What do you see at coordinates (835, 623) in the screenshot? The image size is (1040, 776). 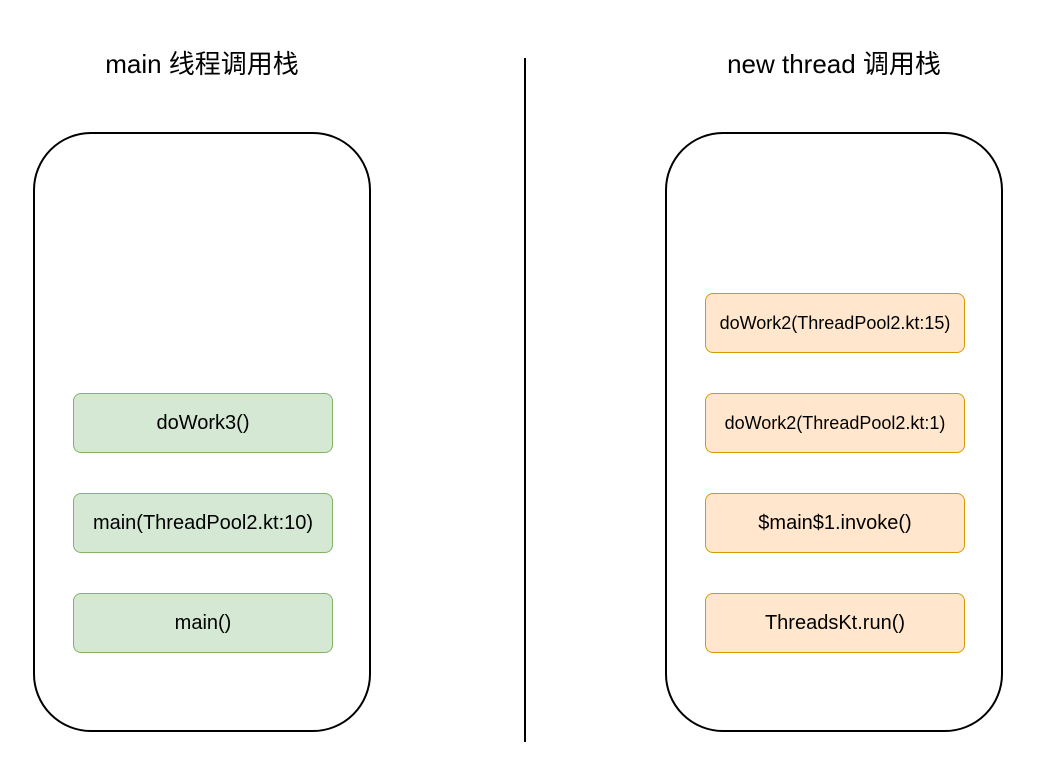 I see `stack-frame-threadskt-run: ThreadsKt.run()` at bounding box center [835, 623].